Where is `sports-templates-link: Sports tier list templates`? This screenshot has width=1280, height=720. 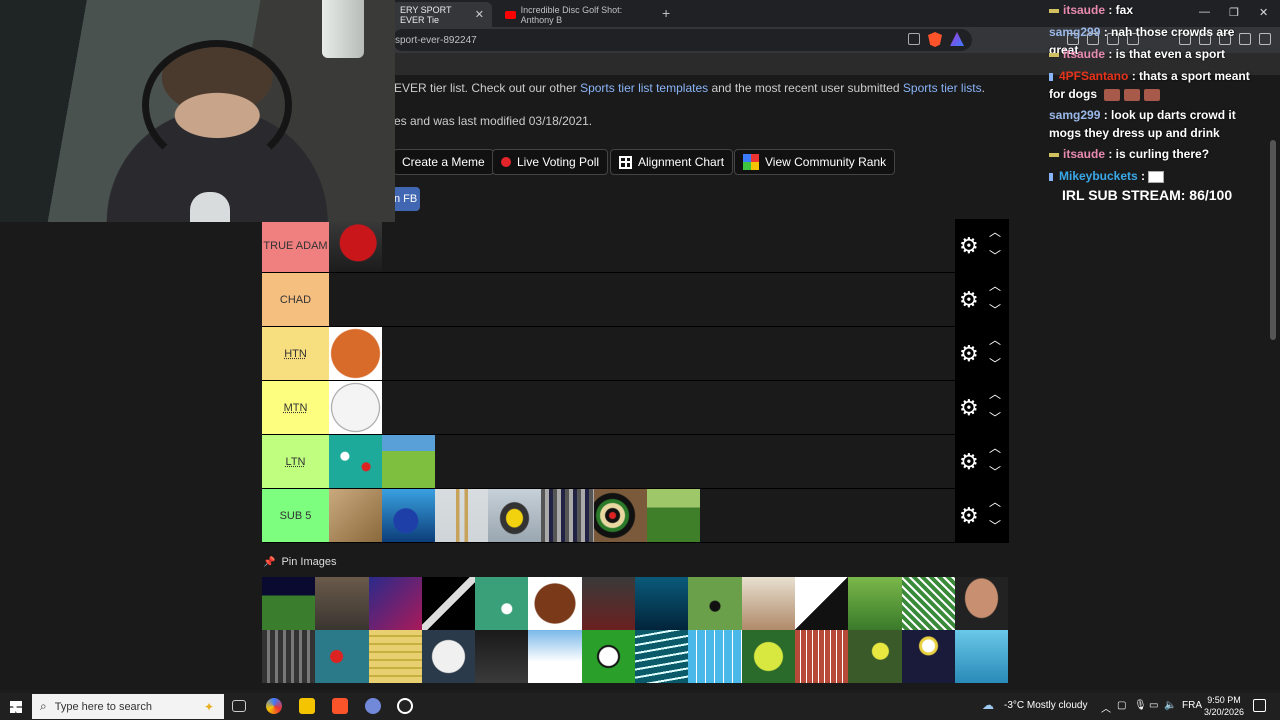 sports-templates-link: Sports tier list templates is located at coordinates (644, 88).